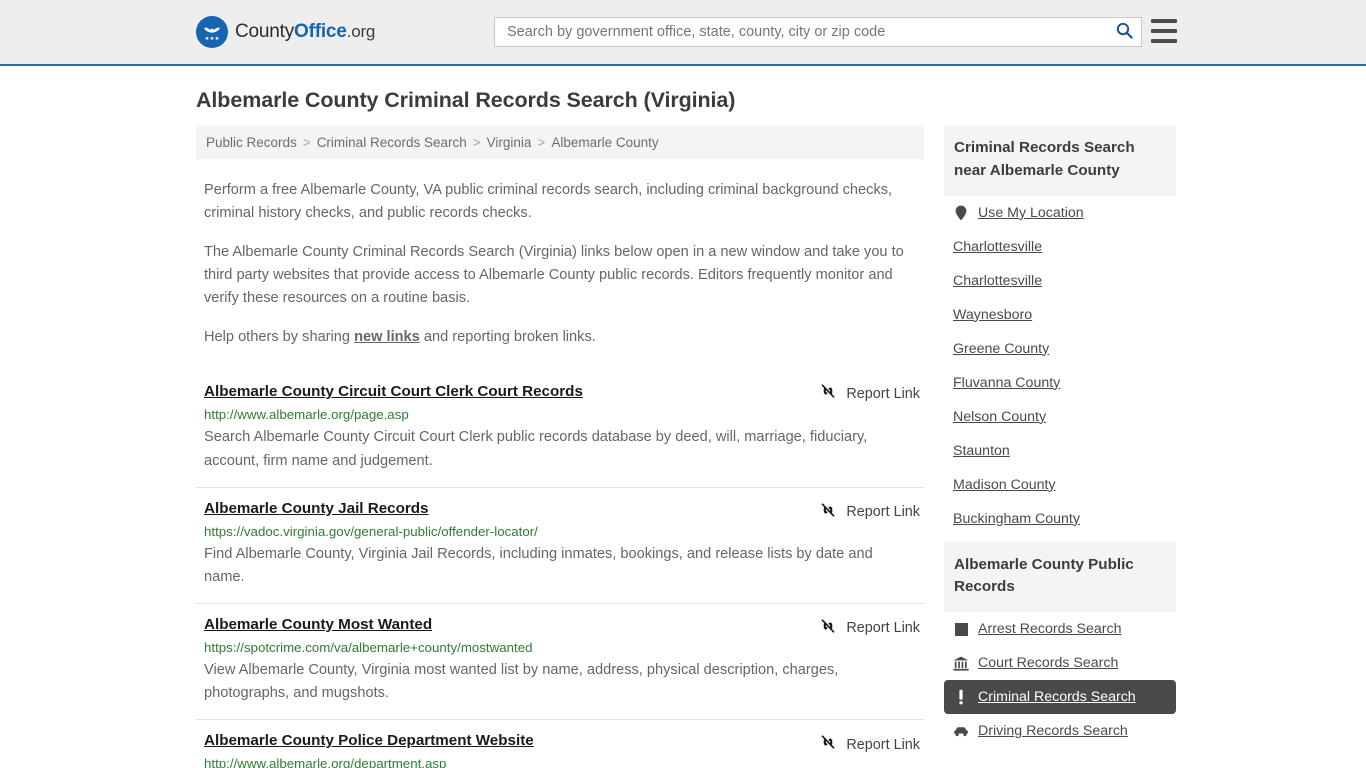 This screenshot has height=768, width=1366. I want to click on map-pin-icon, so click(961, 213).